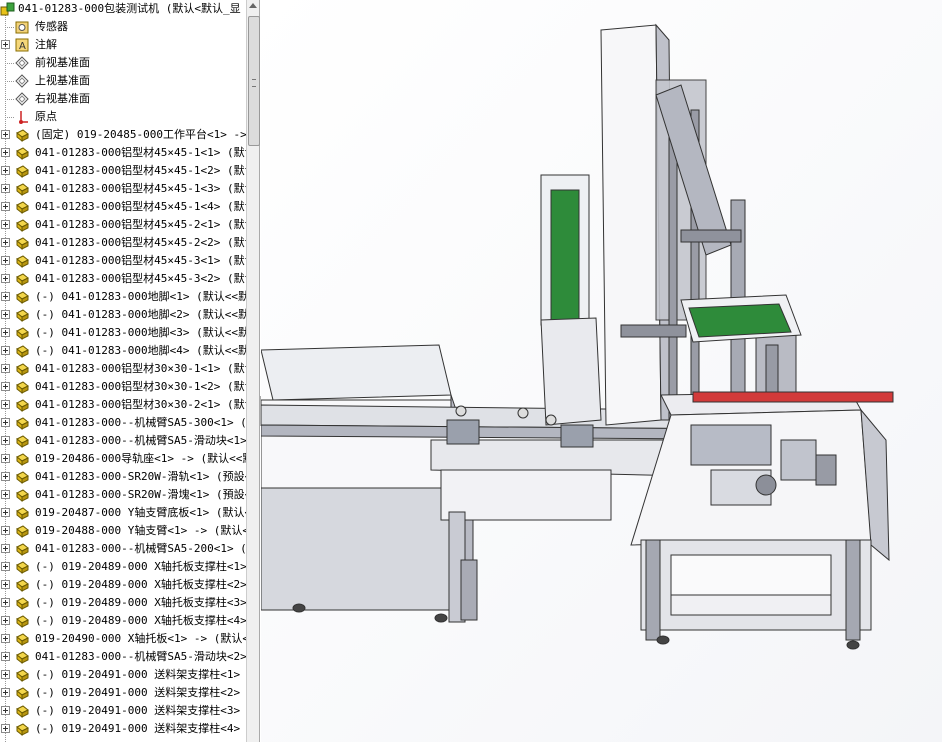 The height and width of the screenshot is (746, 942). I want to click on tree-item: 041-01283-000铝型材45×45-2<2> (默认, so click(123, 243).